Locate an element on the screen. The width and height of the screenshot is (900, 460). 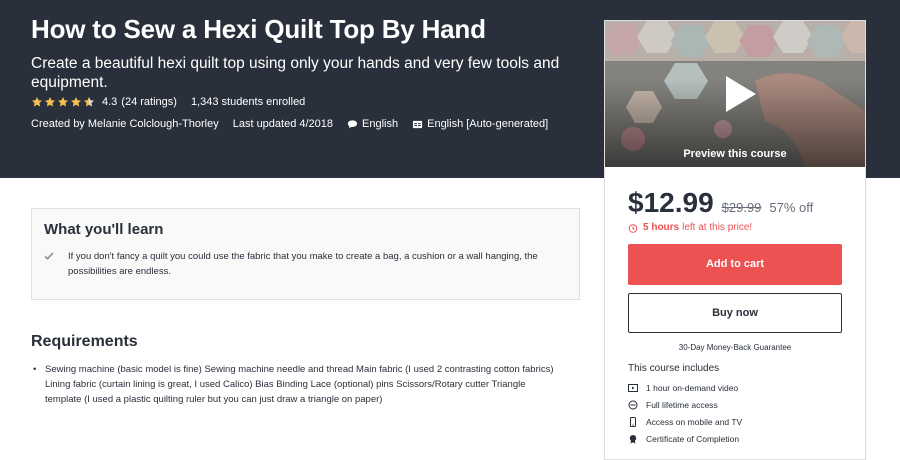
star-rating is located at coordinates (63, 102).